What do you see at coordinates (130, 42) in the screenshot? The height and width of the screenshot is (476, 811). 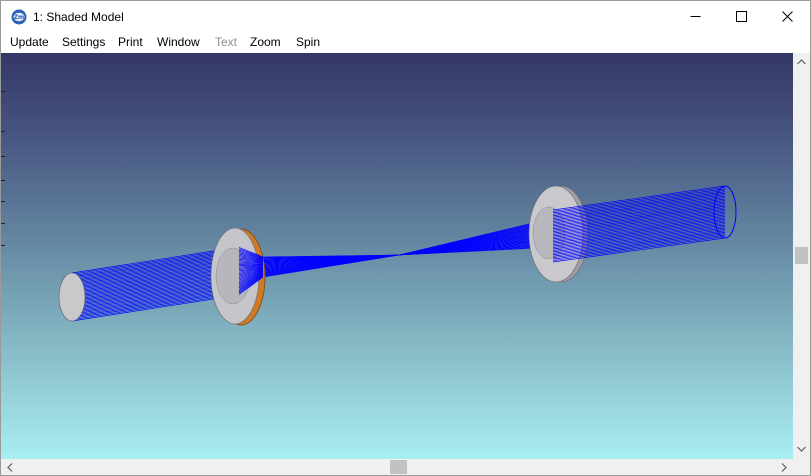 I see `menu-print: Print` at bounding box center [130, 42].